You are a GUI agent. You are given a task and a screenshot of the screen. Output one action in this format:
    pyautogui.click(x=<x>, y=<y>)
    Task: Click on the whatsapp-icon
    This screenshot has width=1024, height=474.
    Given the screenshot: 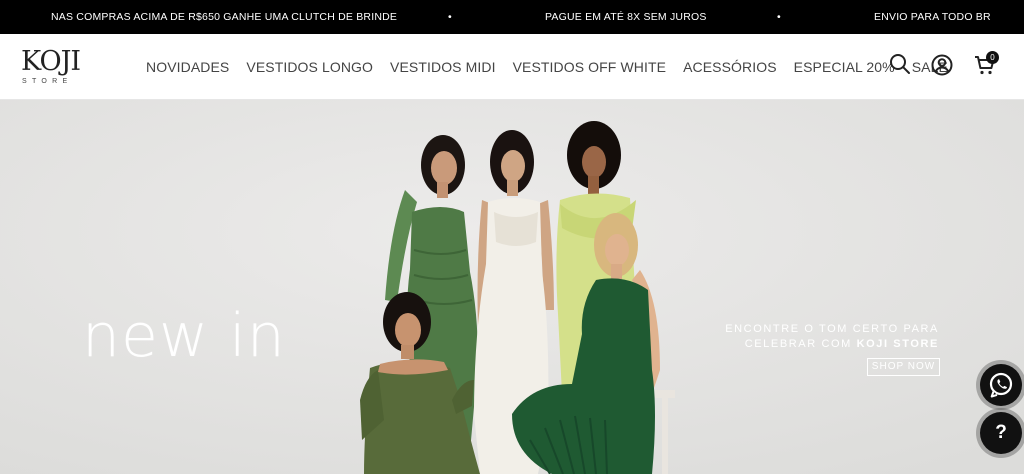 What is the action you would take?
    pyautogui.click(x=1001, y=385)
    